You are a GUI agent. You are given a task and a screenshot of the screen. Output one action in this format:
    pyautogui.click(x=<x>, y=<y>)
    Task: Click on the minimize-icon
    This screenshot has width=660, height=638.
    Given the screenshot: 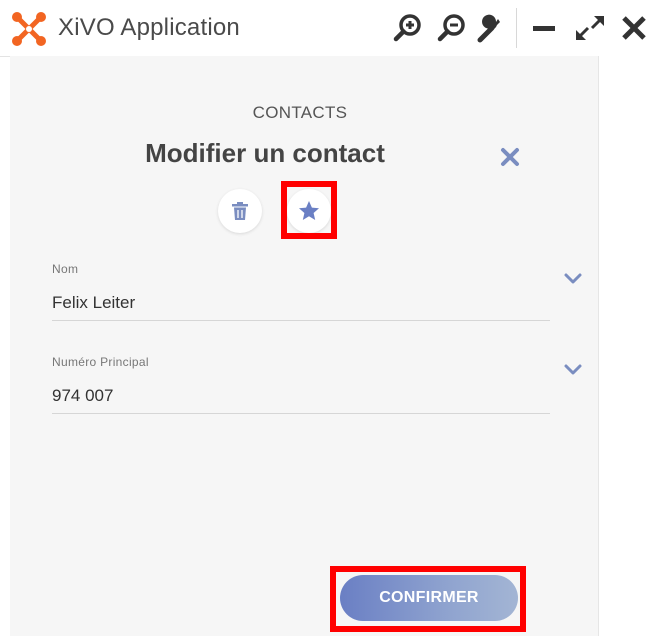 What is the action you would take?
    pyautogui.click(x=544, y=28)
    